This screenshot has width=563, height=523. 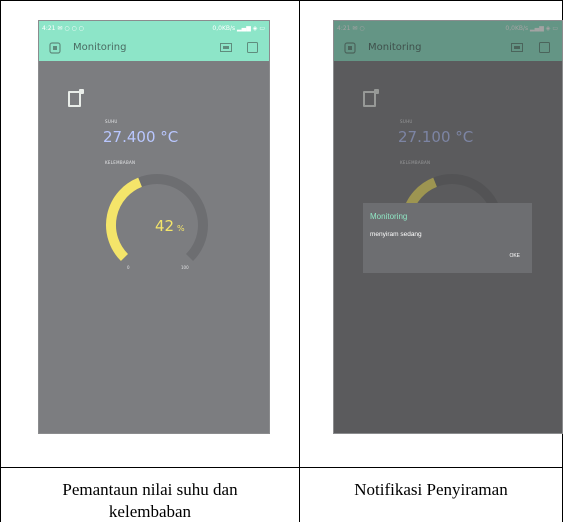 What do you see at coordinates (150, 489) in the screenshot?
I see `caption-left-line1: Pemantaun nilai suhu dan` at bounding box center [150, 489].